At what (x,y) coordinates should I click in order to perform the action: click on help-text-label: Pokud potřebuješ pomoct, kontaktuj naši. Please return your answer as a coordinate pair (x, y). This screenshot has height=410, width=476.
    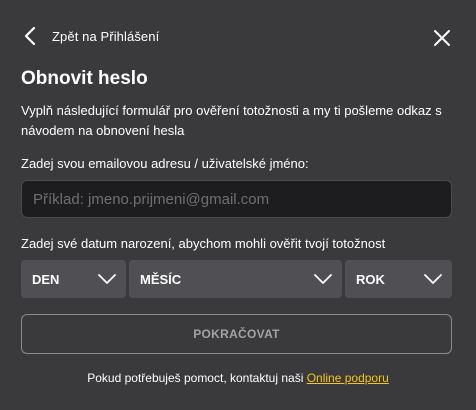
    Looking at the image, I should click on (197, 378).